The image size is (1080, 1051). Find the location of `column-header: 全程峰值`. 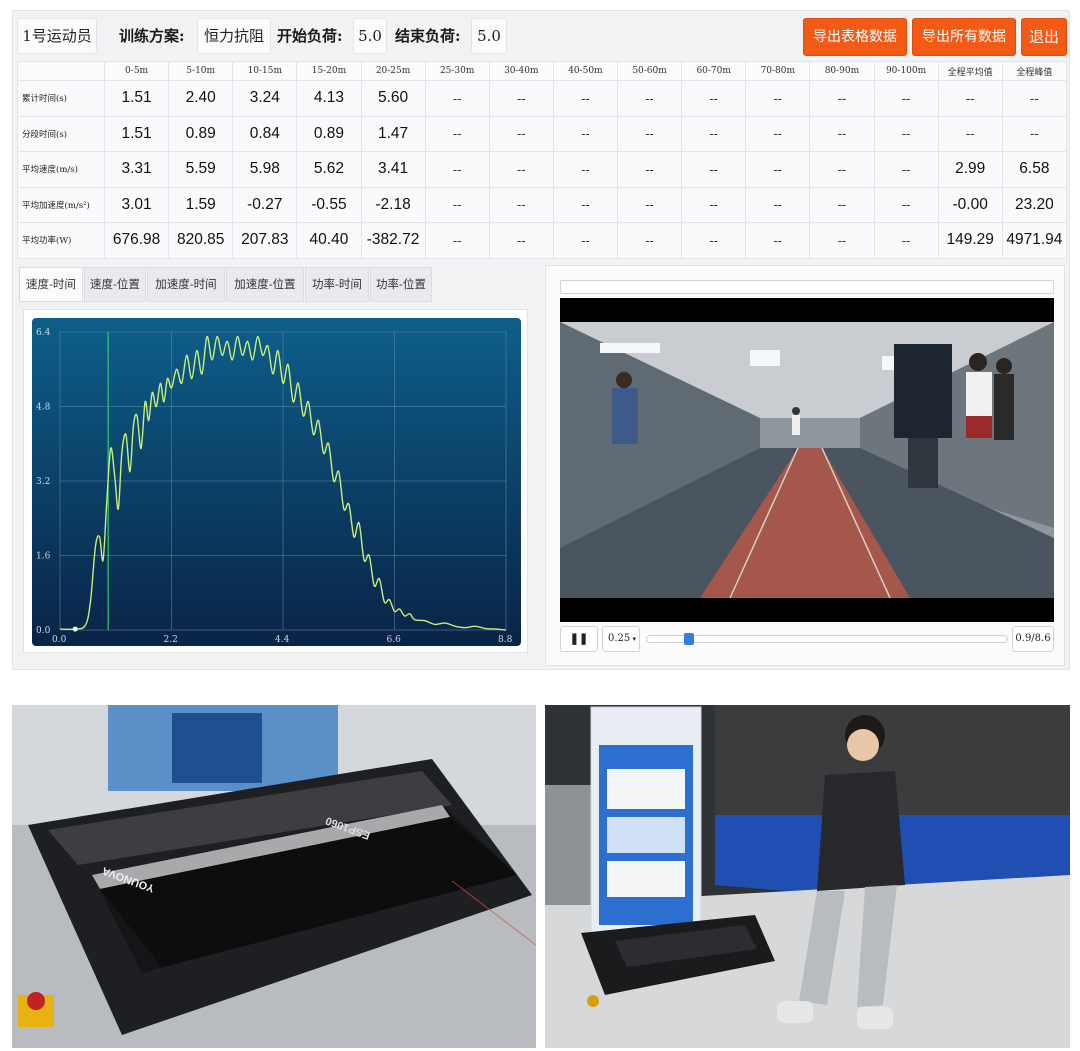

column-header: 全程峰值 is located at coordinates (1034, 71).